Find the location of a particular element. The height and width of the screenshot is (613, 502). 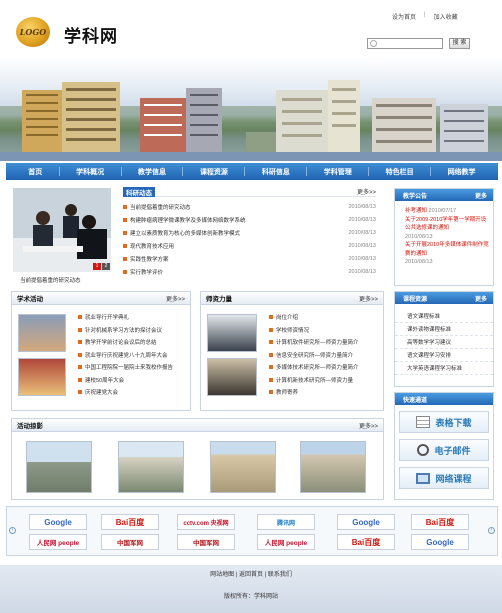

pager-1: 1 is located at coordinates (97, 266).